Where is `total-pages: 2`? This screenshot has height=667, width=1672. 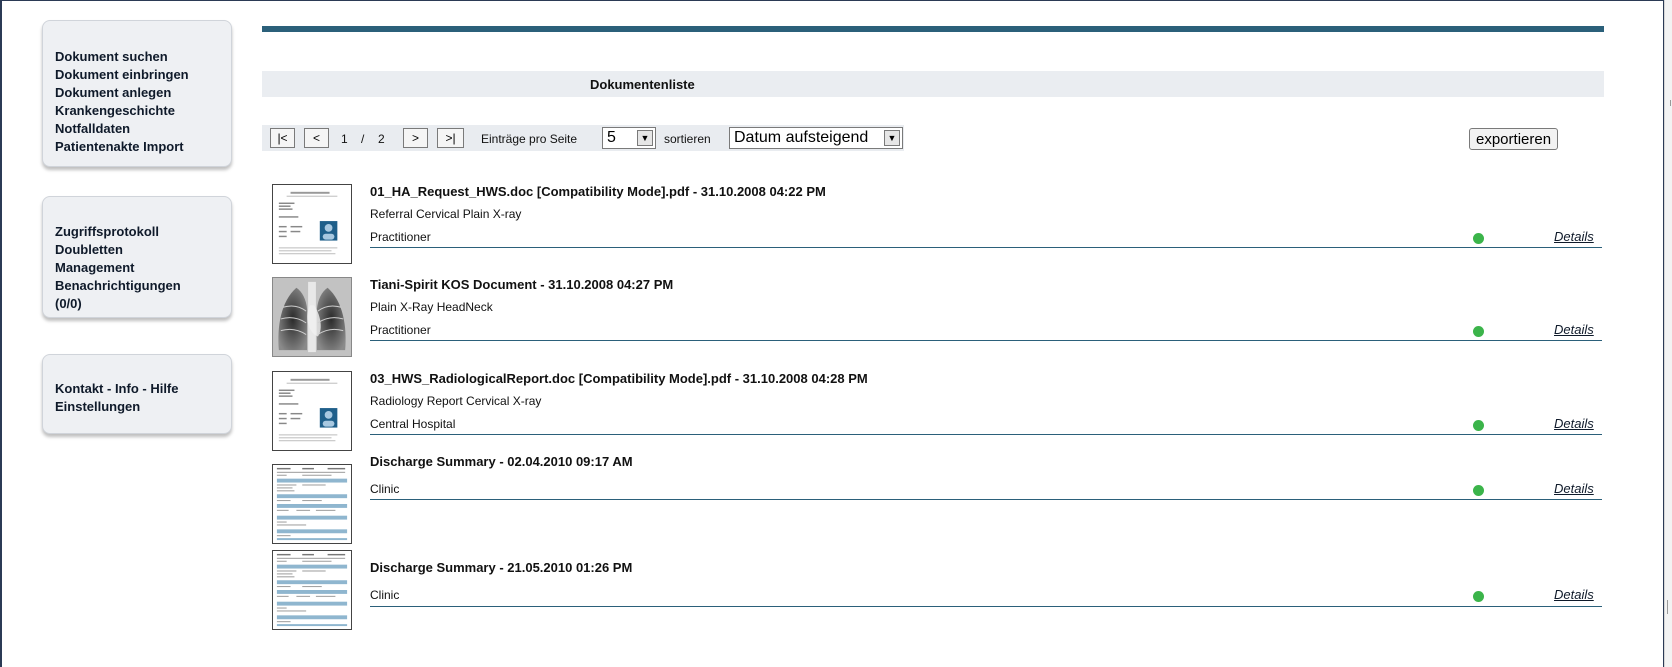
total-pages: 2 is located at coordinates (381, 139).